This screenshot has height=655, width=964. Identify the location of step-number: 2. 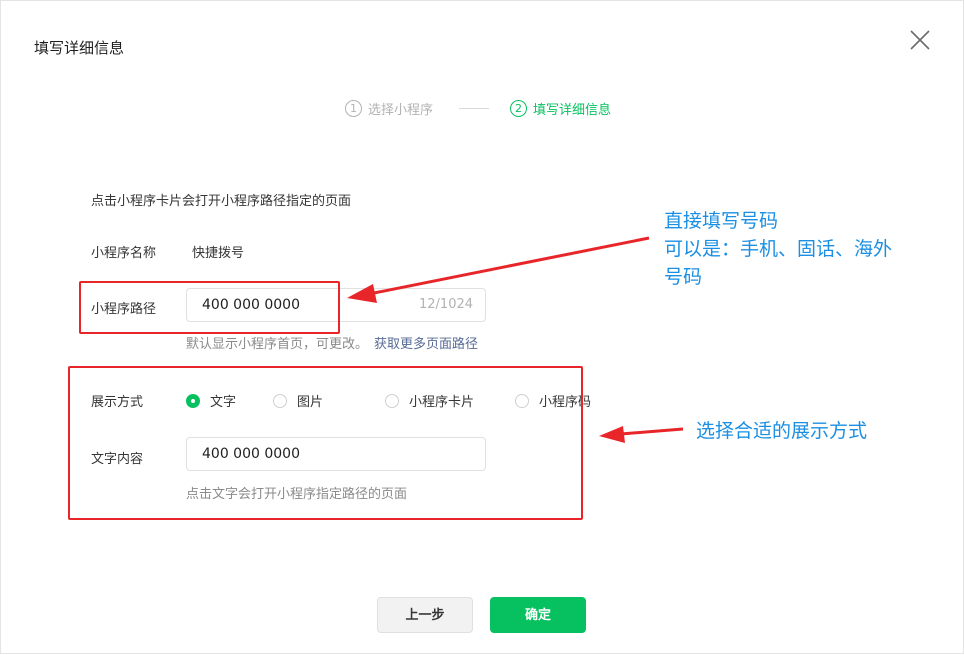
(518, 108).